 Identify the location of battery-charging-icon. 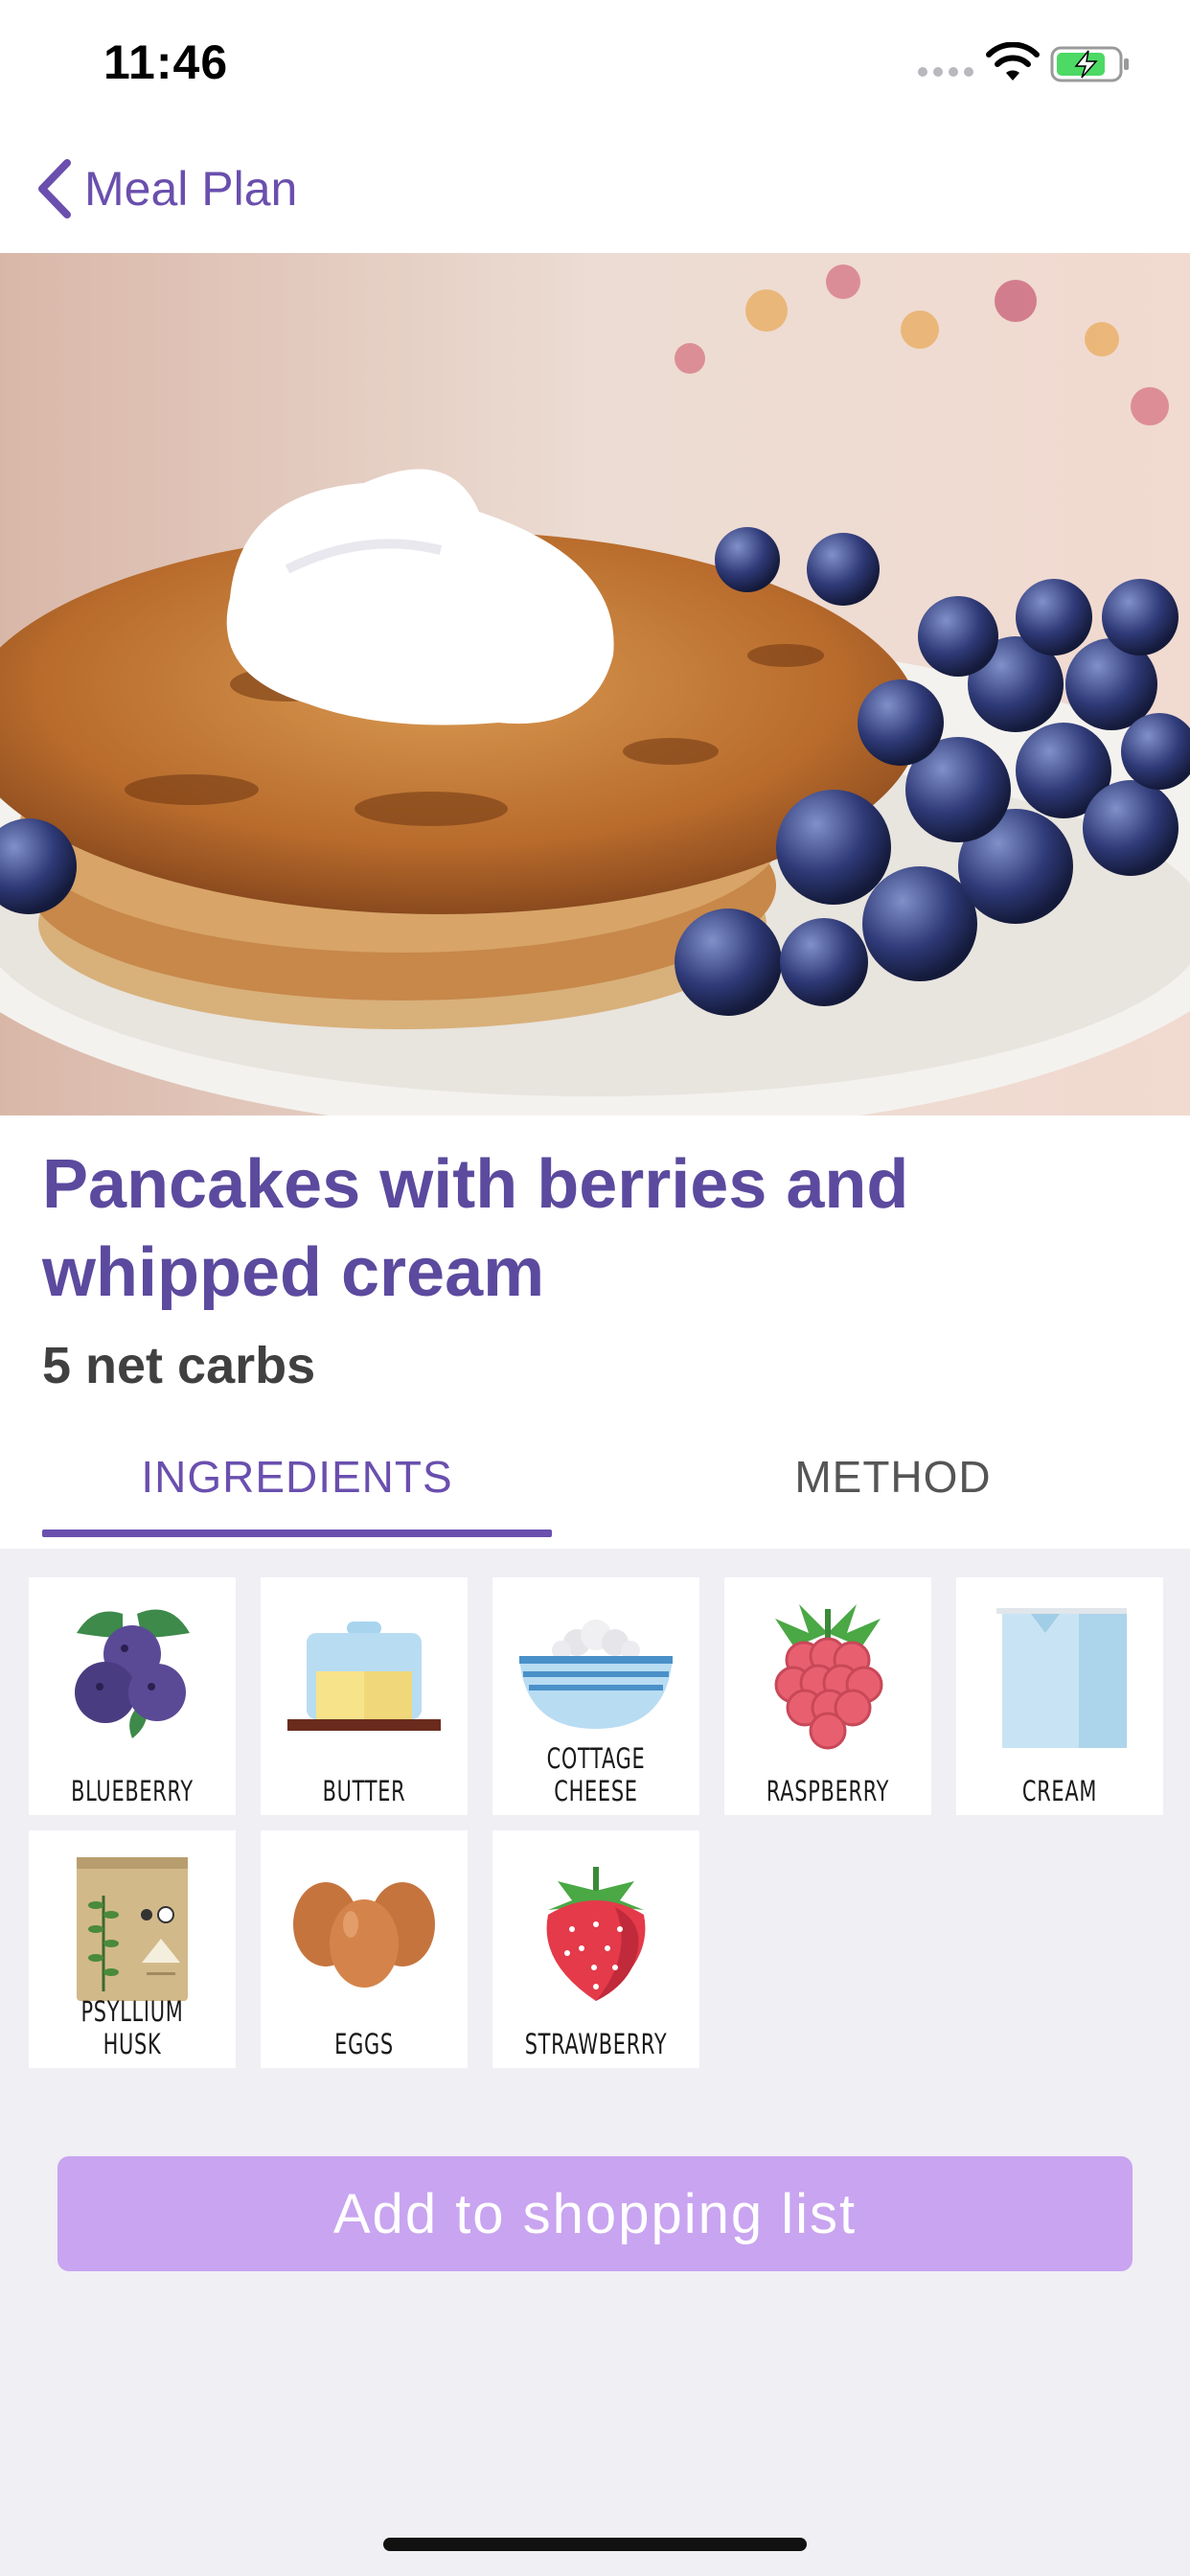
(1090, 64).